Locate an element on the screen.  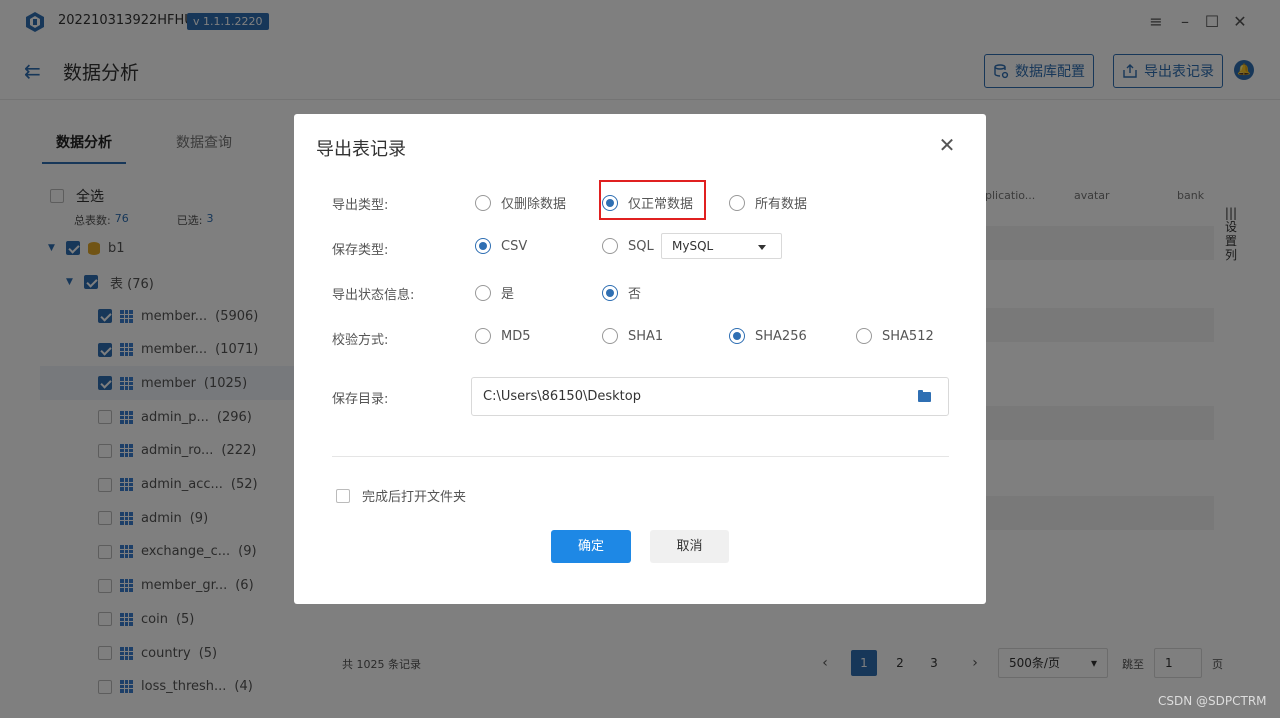
radio-md5: MD5 is located at coordinates (503, 336).